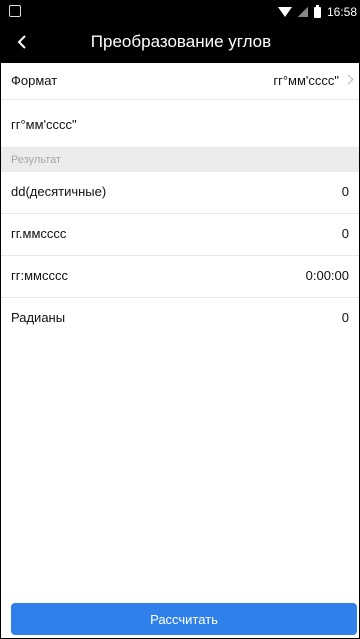  Describe the element at coordinates (34, 80) in the screenshot. I see `format-label: Формат` at that location.